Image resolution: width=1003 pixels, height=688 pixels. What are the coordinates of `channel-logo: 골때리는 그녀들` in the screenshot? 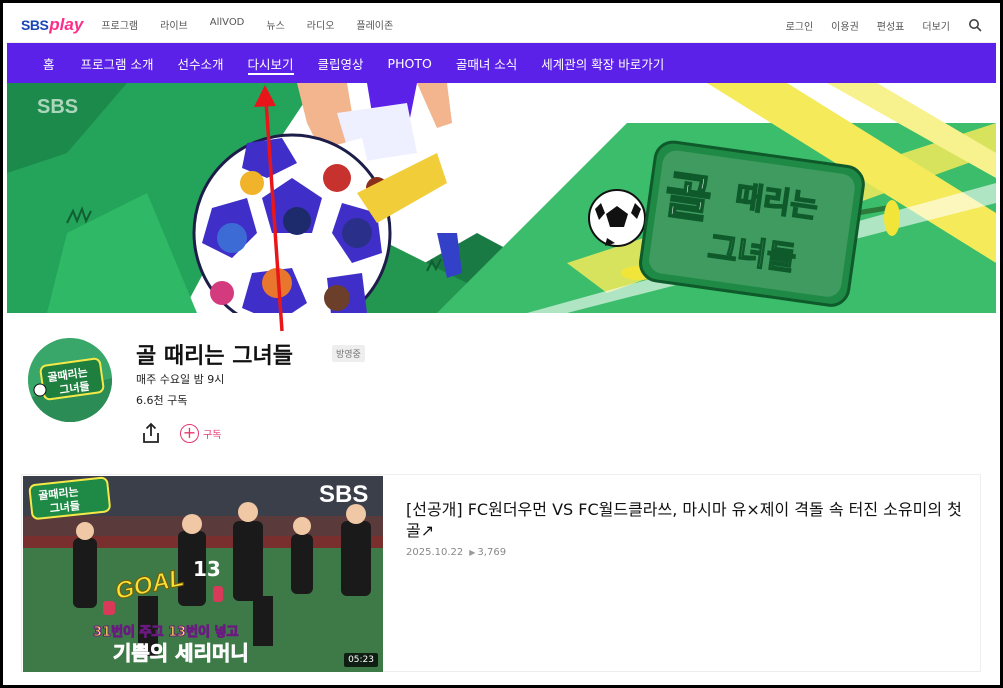 It's located at (70, 380).